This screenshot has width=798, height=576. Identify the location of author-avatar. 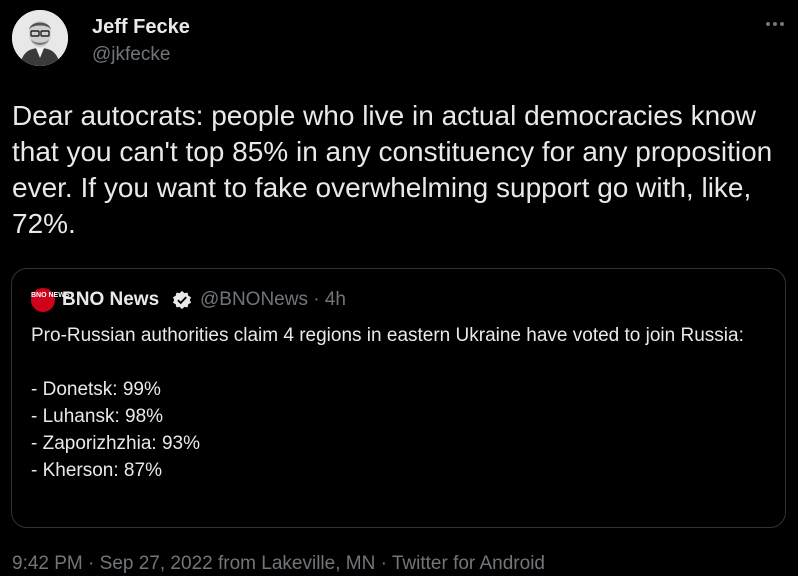
(40, 38).